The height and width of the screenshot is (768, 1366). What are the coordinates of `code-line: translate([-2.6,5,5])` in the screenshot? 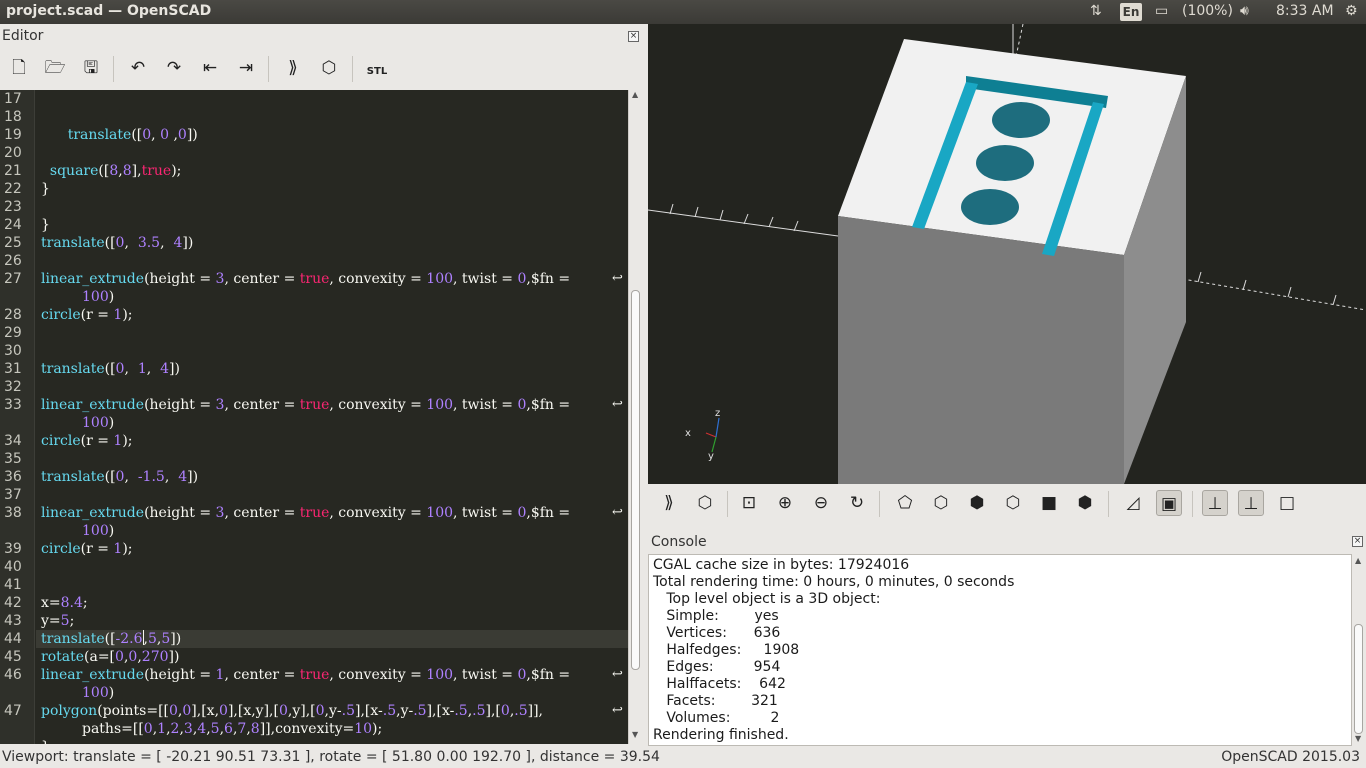 It's located at (111, 639).